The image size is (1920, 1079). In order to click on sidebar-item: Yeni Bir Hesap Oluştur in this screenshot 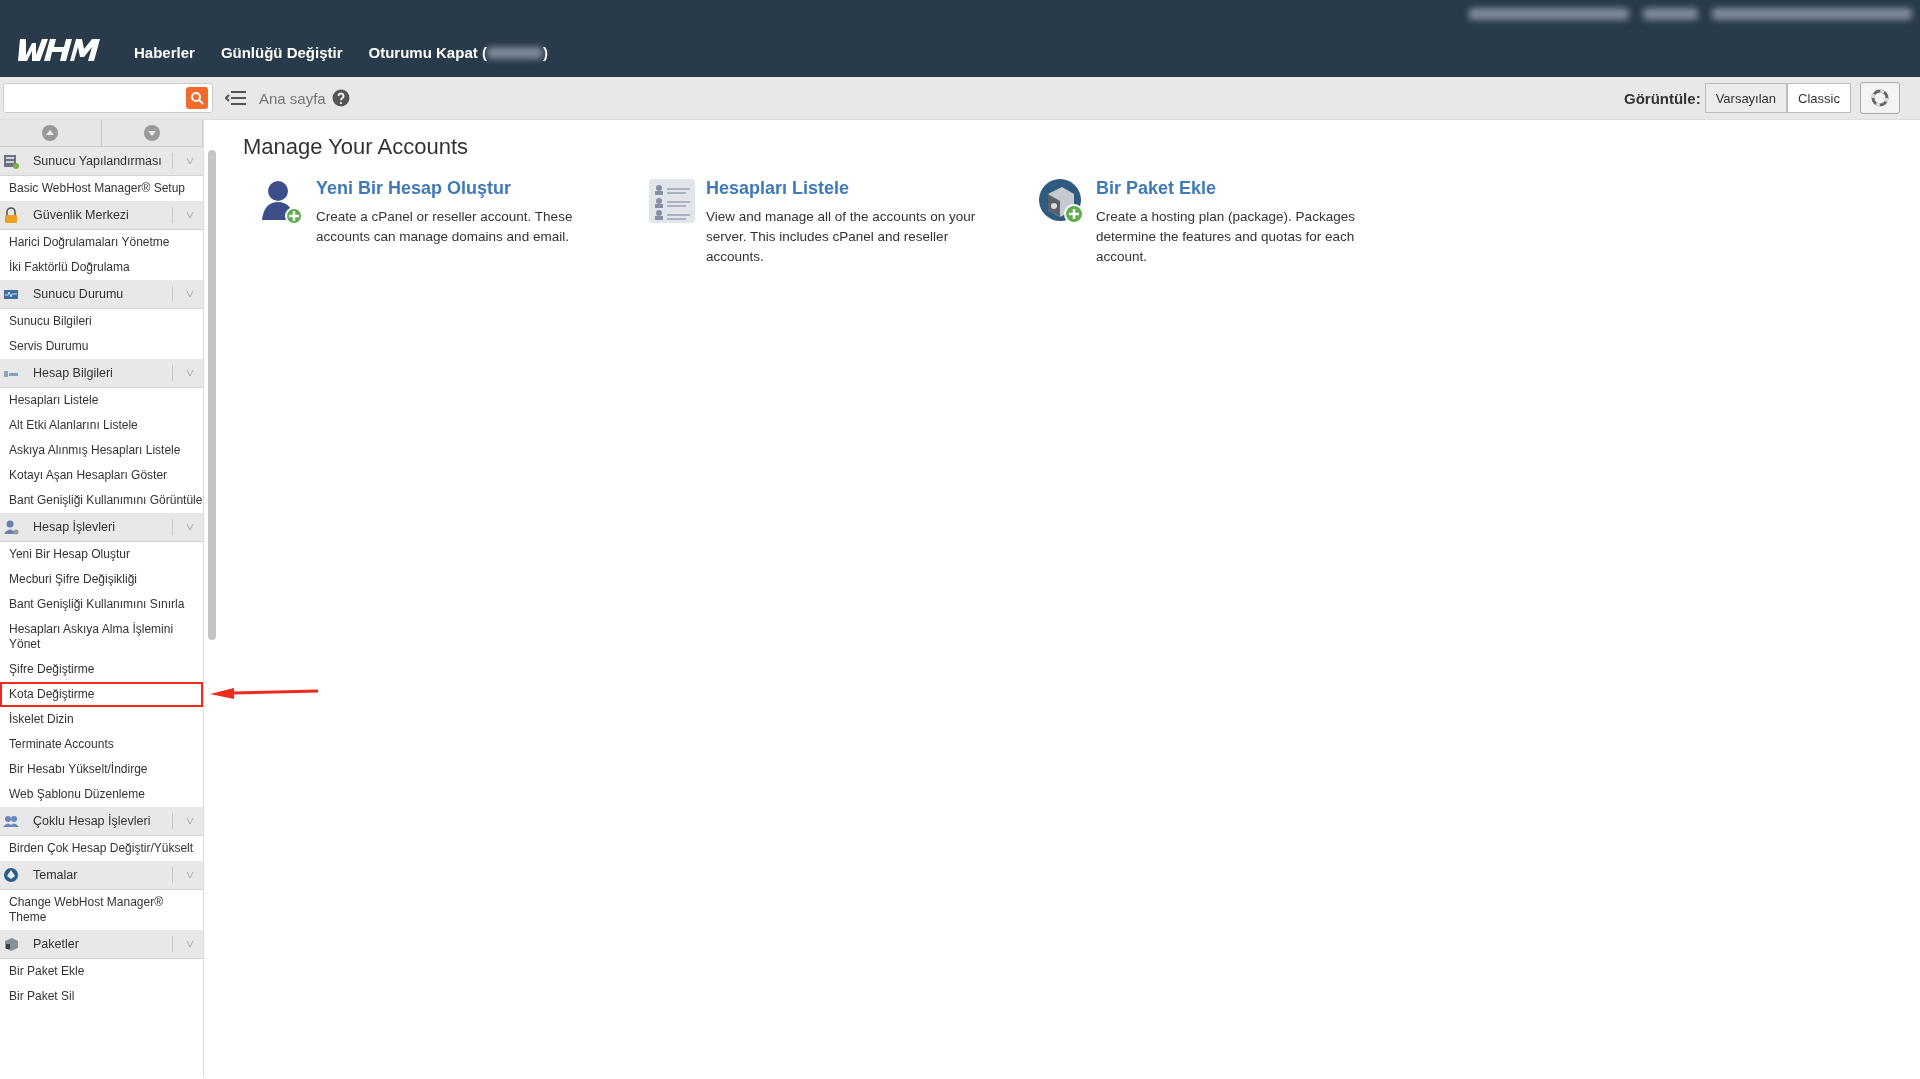, I will do `click(101, 554)`.